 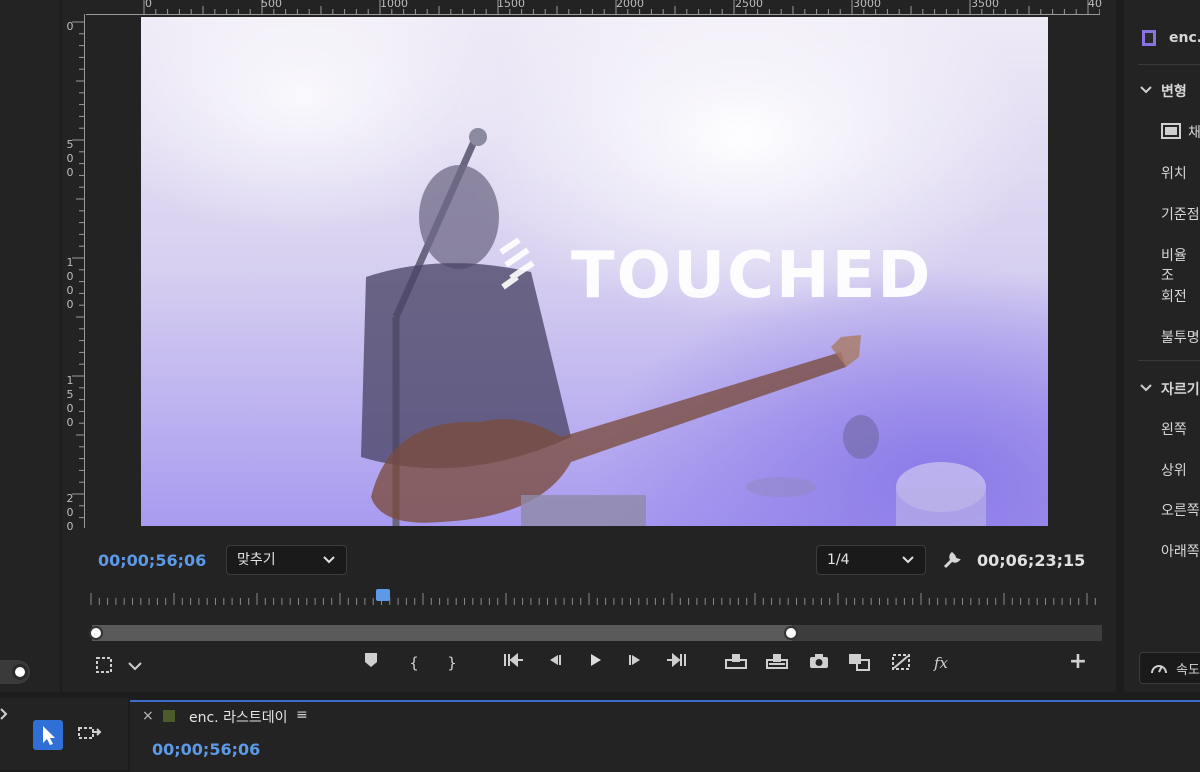 I want to click on crop-item-right: 오른쪽, so click(x=1180, y=511).